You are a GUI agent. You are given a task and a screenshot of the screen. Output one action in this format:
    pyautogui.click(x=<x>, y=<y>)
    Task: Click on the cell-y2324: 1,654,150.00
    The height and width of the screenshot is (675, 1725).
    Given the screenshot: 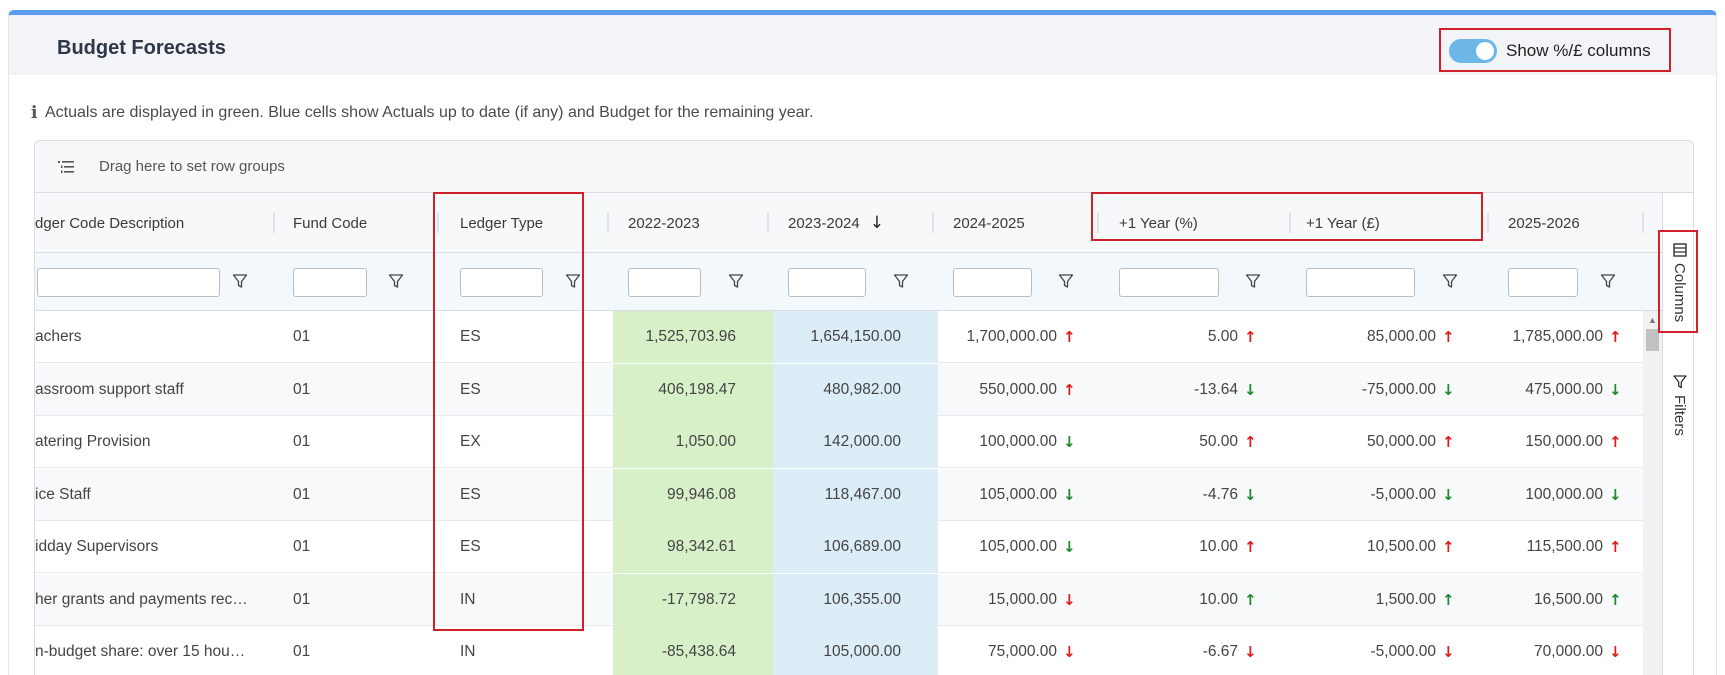 What is the action you would take?
    pyautogui.click(x=855, y=337)
    